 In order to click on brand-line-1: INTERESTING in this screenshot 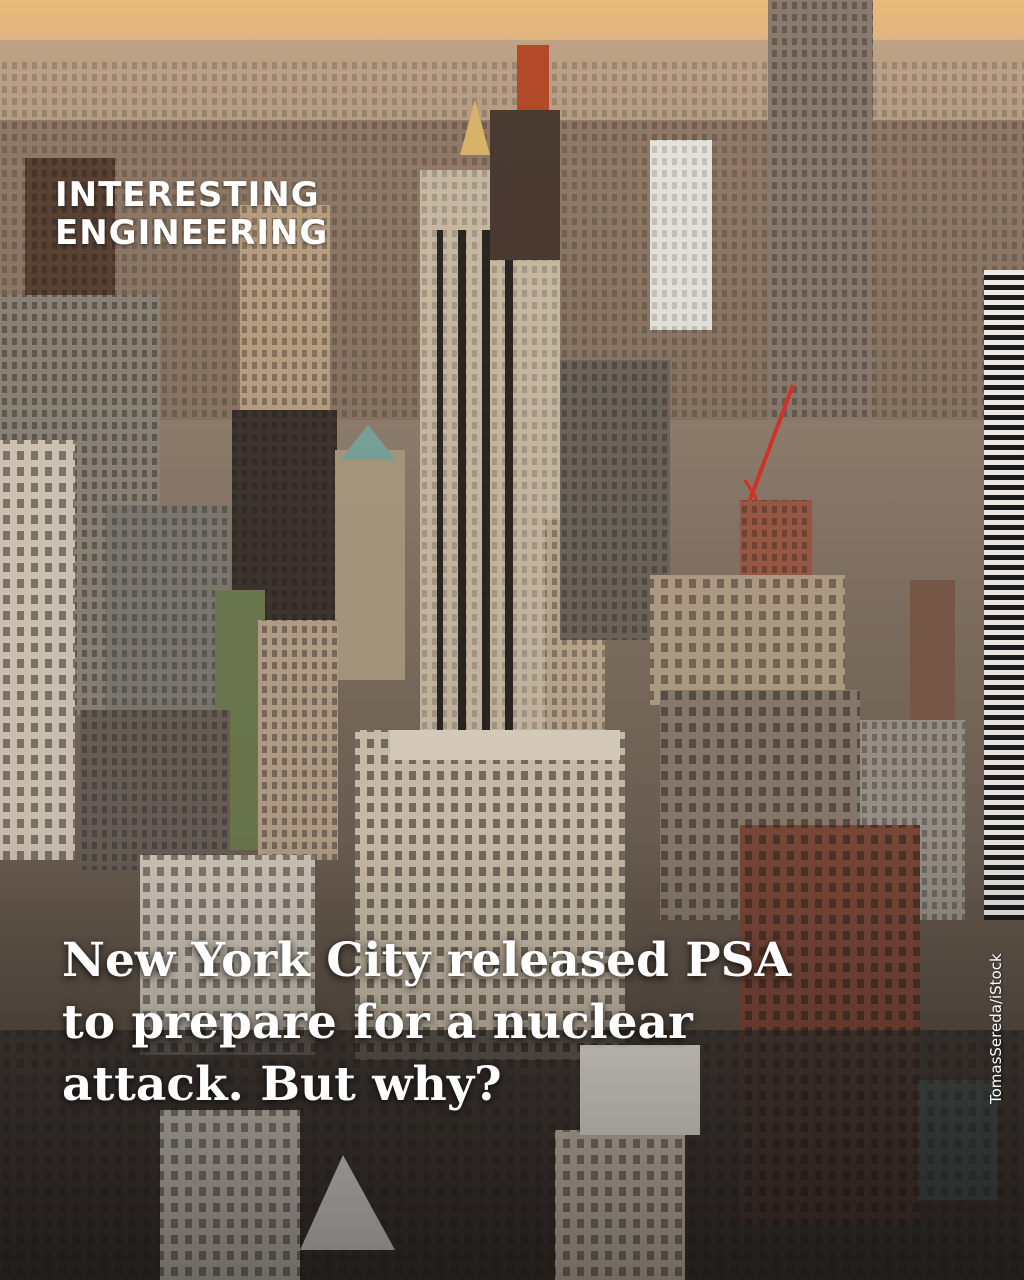, I will do `click(187, 195)`.